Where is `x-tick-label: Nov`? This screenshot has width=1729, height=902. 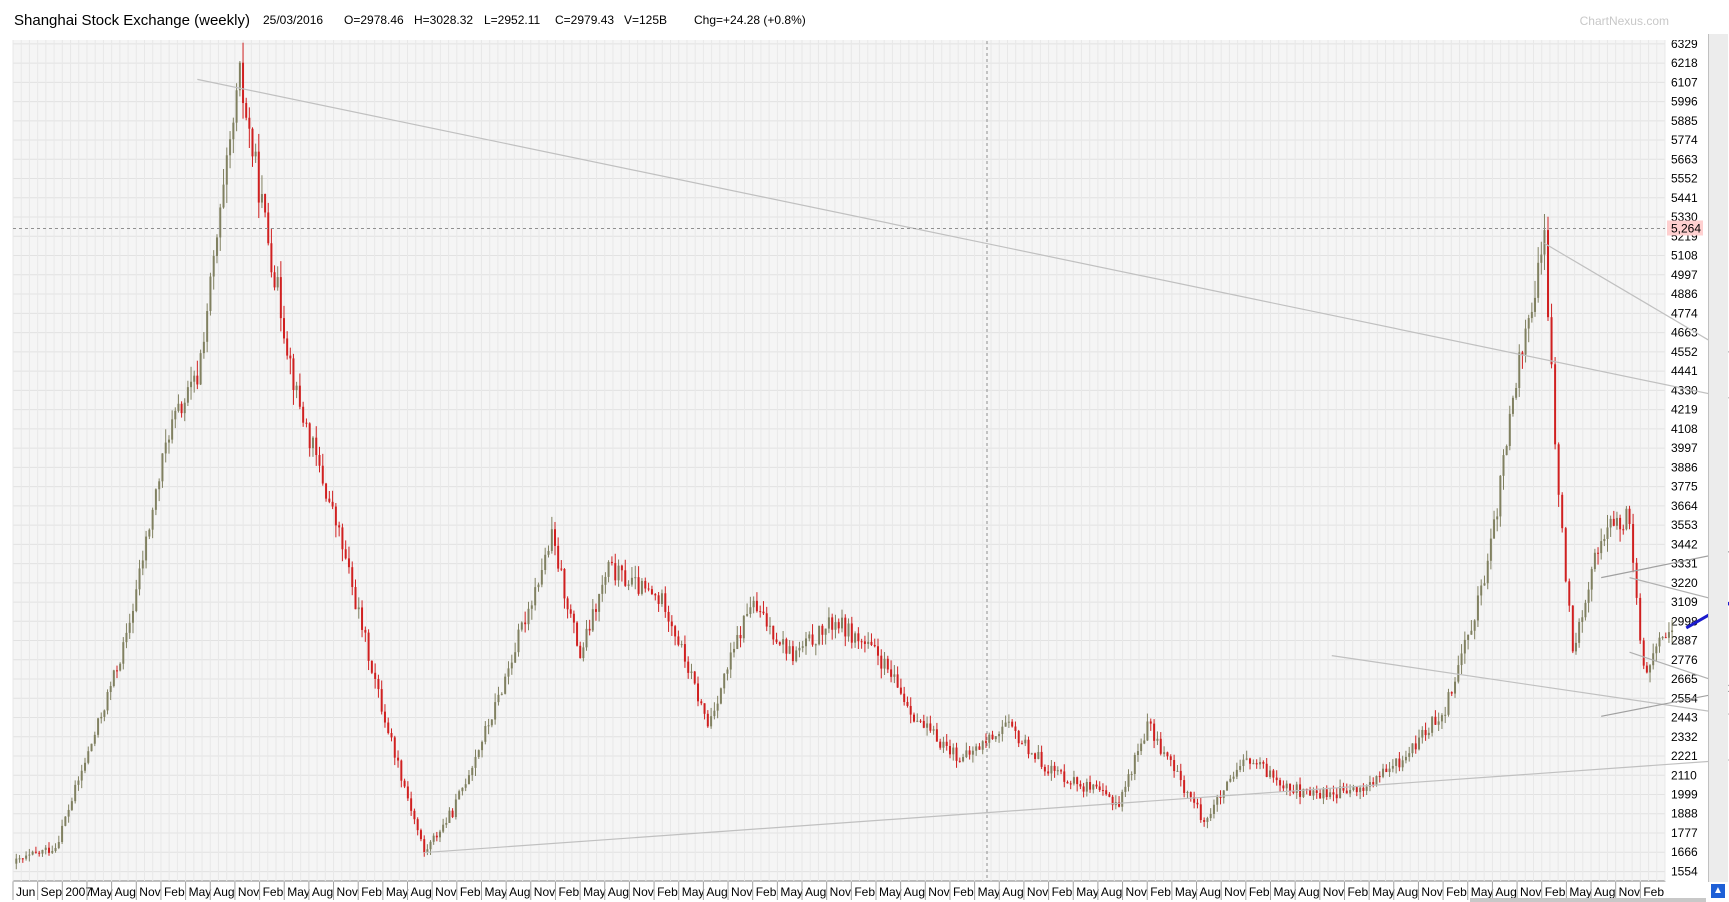 x-tick-label: Nov is located at coordinates (149, 892).